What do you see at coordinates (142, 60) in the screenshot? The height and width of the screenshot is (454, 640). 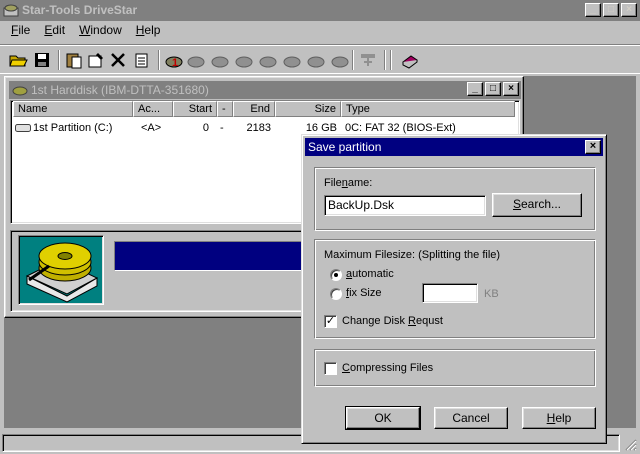 I see `new-document-icon` at bounding box center [142, 60].